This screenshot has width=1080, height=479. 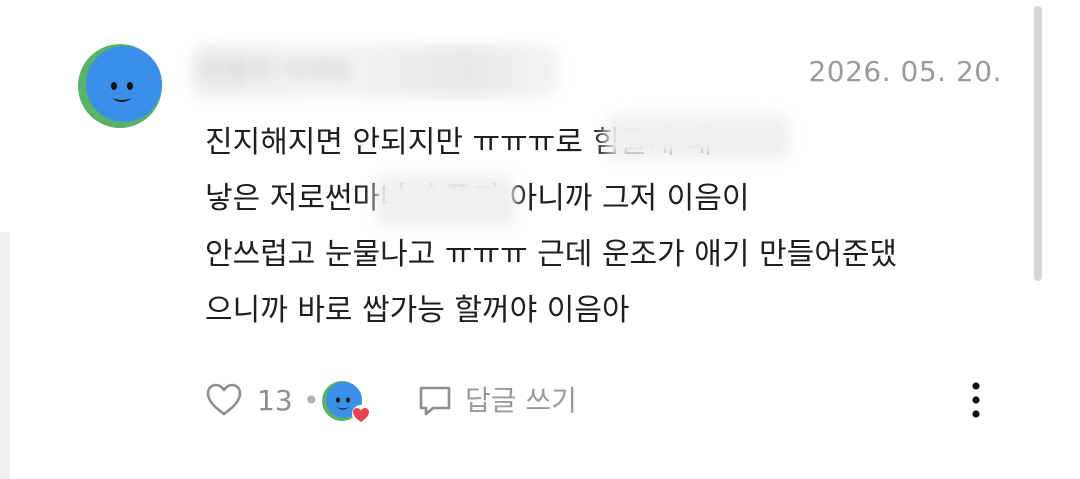 What do you see at coordinates (551, 254) in the screenshot?
I see `comment-line: 안쓰럽고 눈물나고 ㅠㅠㅠ 근데 운조가 애기 만들어준댔` at bounding box center [551, 254].